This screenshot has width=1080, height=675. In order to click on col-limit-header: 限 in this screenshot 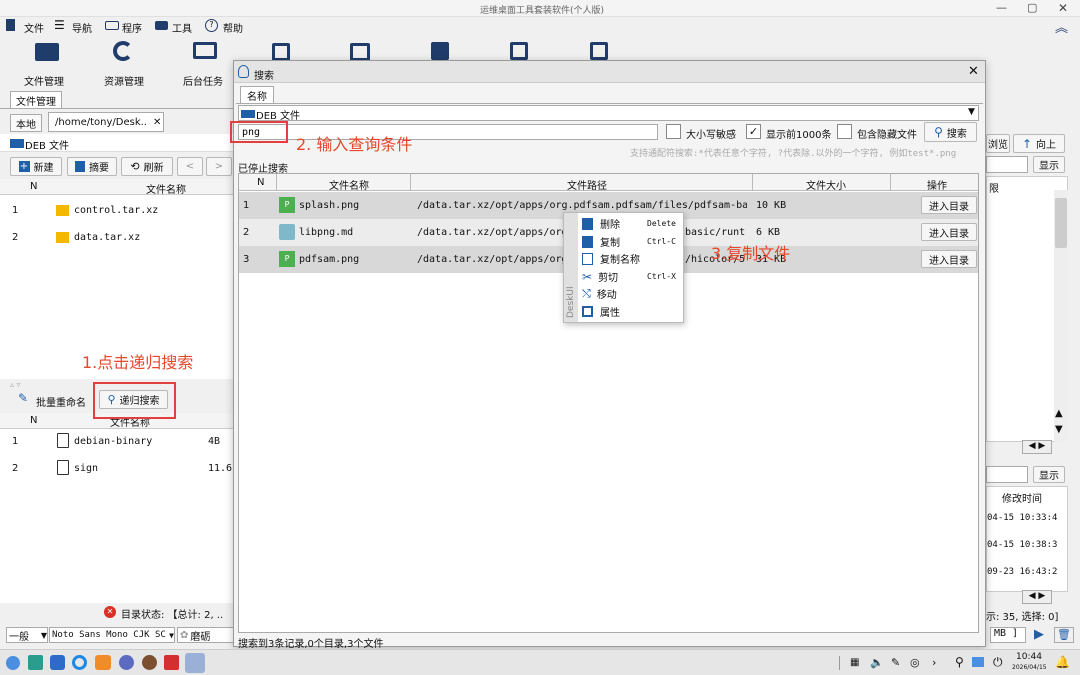, I will do `click(994, 189)`.